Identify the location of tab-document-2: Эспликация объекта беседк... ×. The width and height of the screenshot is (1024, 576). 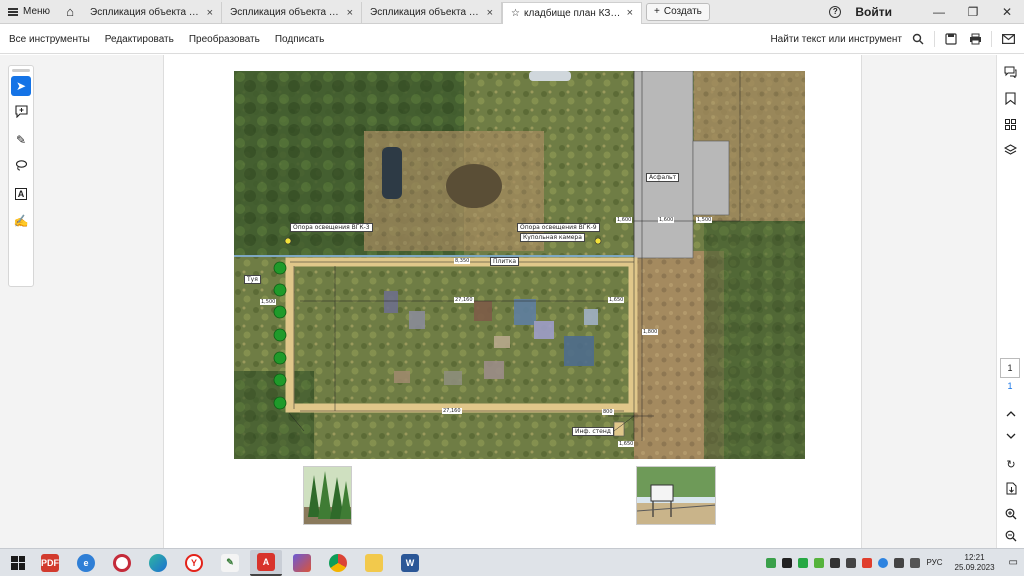
(292, 12).